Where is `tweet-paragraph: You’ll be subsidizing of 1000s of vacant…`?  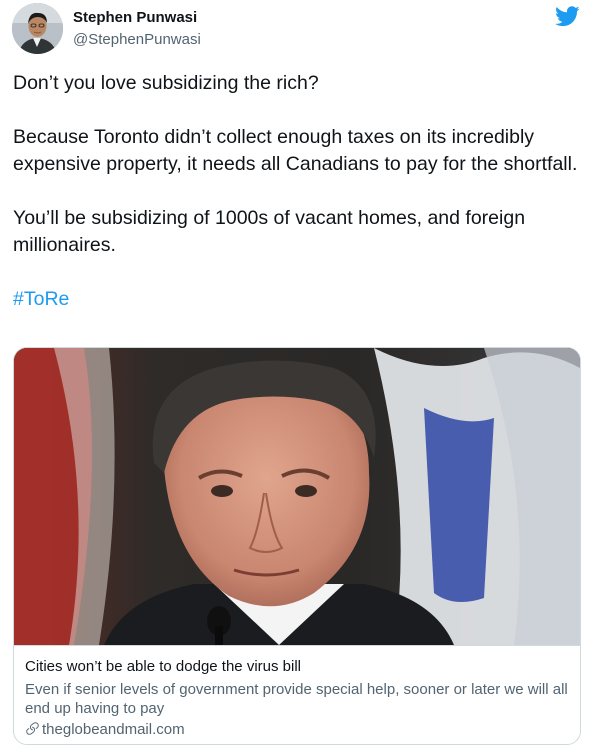 tweet-paragraph: You’ll be subsidizing of 1000s of vacant… is located at coordinates (272, 231).